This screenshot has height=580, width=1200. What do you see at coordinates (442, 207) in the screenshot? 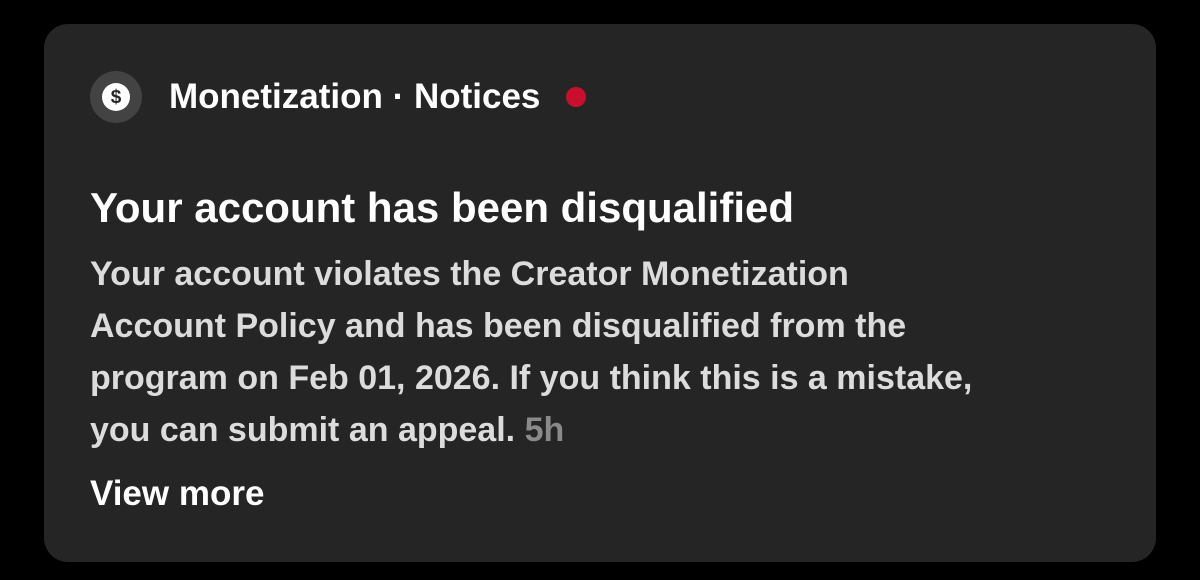
I see `notification-title: Your account has been disqualified` at bounding box center [442, 207].